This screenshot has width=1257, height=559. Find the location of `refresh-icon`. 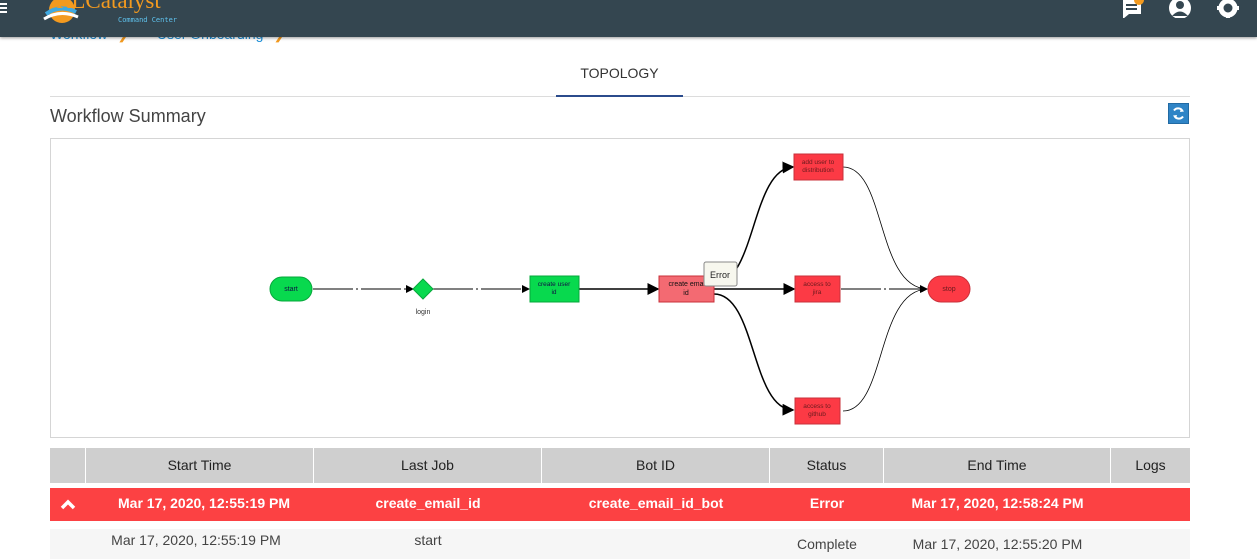

refresh-icon is located at coordinates (1178, 113).